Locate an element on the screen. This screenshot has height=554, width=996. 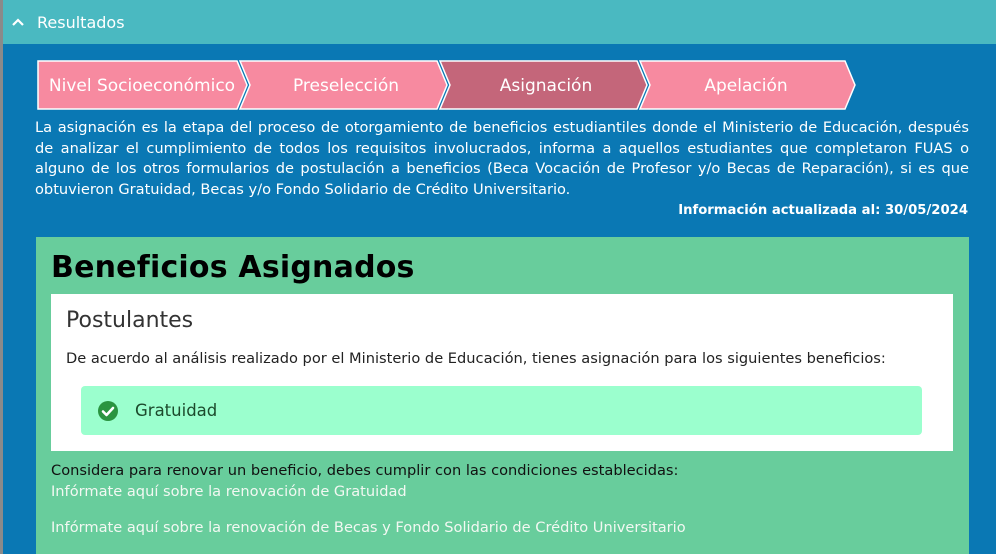
step-label-preseleccion: Preselección is located at coordinates (346, 86).